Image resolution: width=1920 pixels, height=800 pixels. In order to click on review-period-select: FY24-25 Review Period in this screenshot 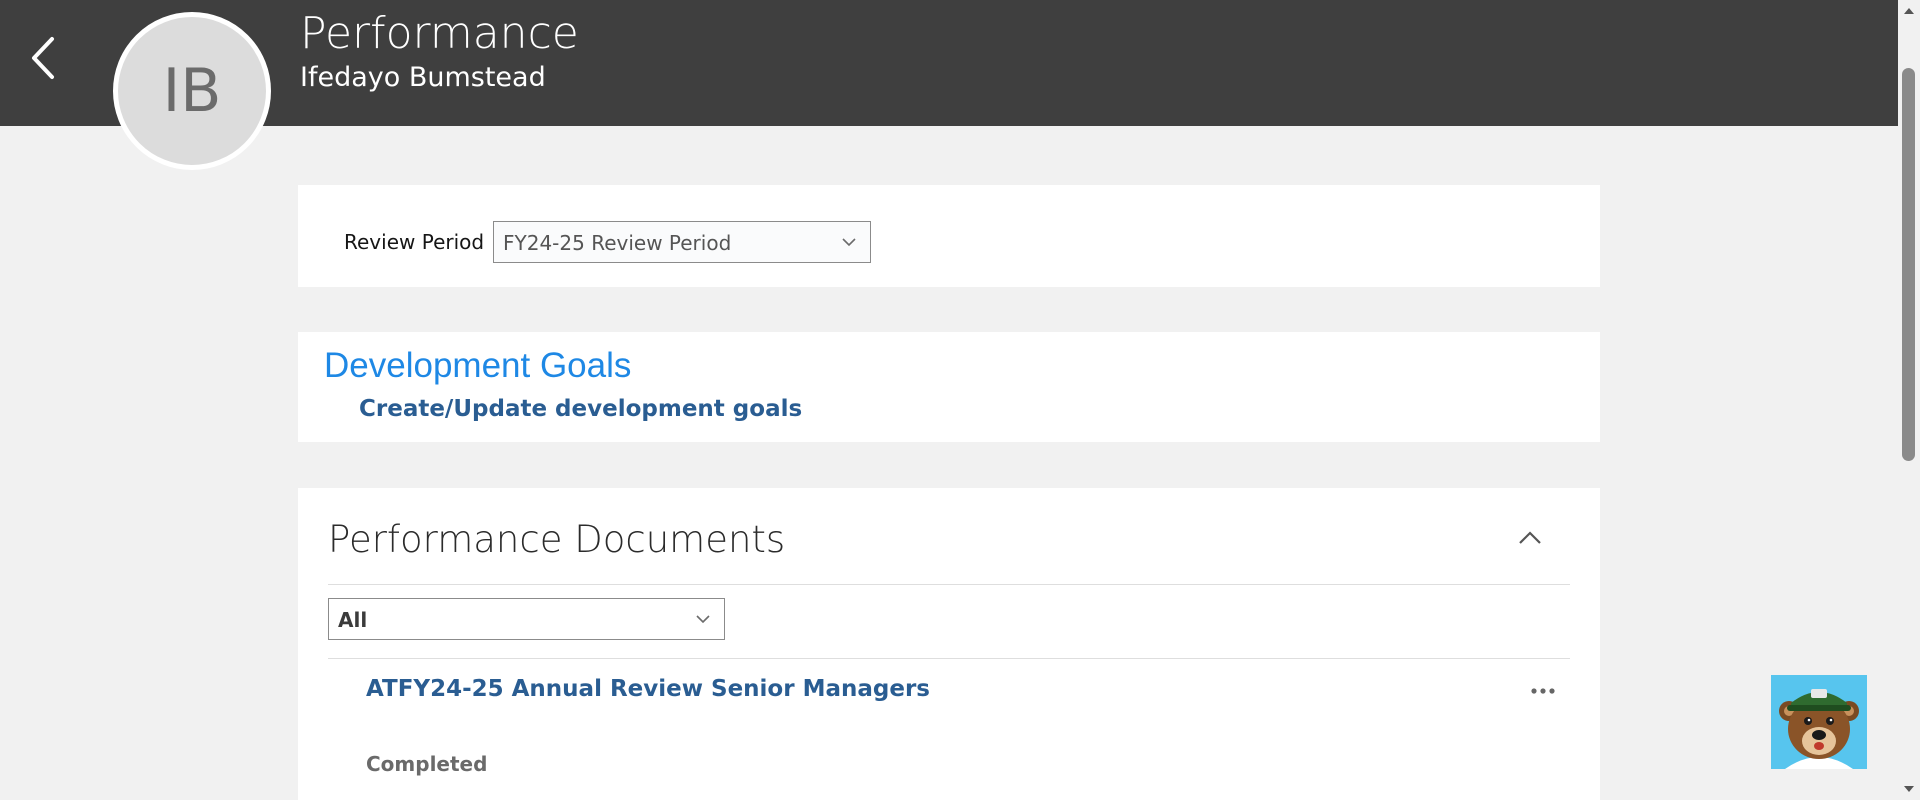, I will do `click(682, 242)`.